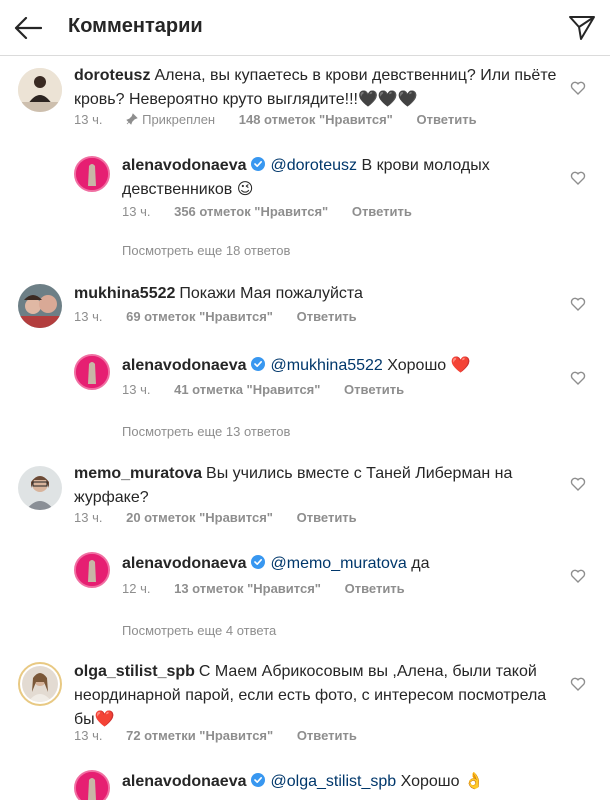  Describe the element at coordinates (327, 365) in the screenshot. I see `mention-link: @mukhina5522` at that location.